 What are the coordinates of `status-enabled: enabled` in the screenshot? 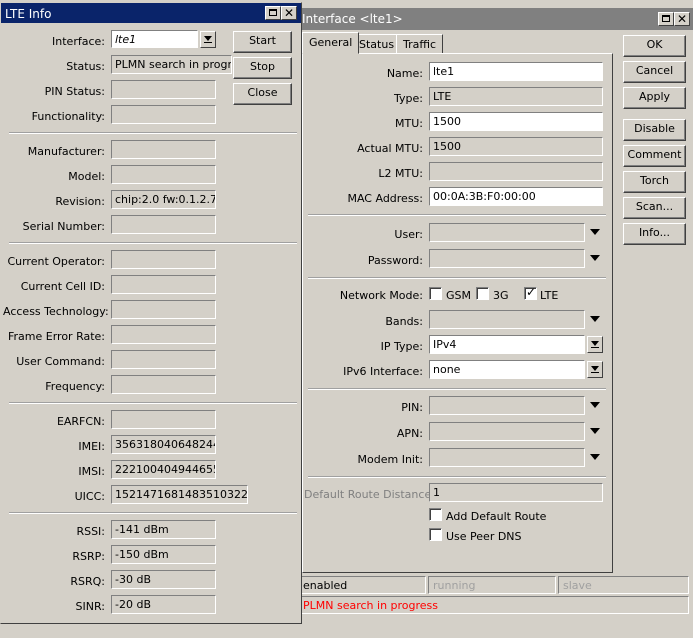 It's located at (362, 585).